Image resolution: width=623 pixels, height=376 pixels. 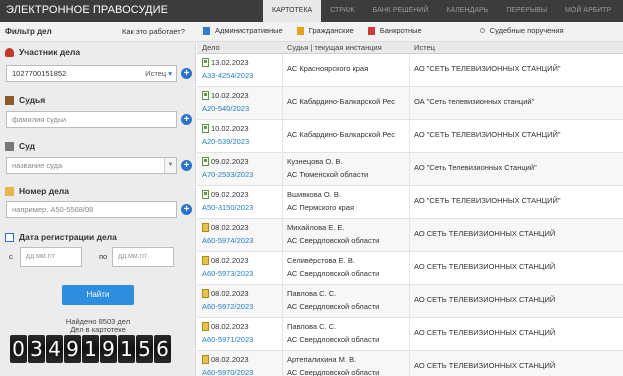 I want to click on nav-strazh: СТРАЖ, so click(x=342, y=11).